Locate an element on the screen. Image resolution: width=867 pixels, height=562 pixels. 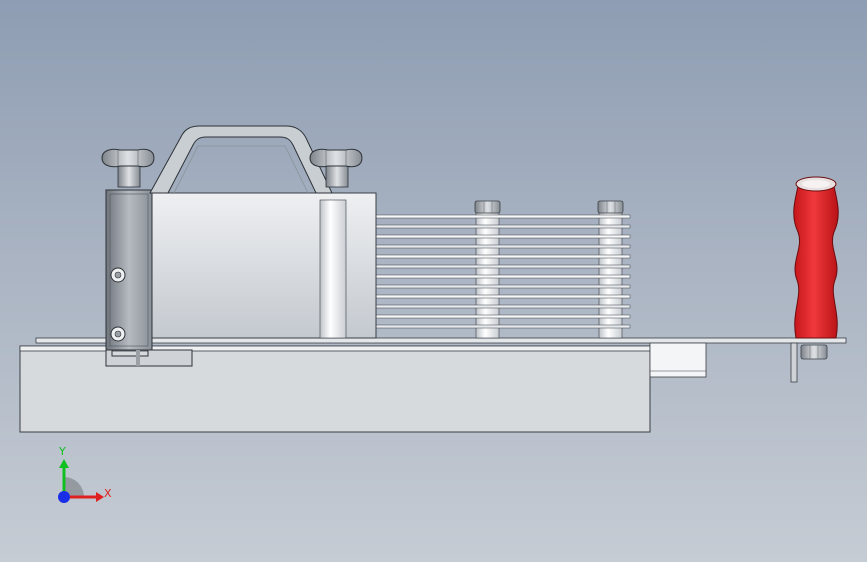
mounting-bracket is located at coordinates (794, 362).